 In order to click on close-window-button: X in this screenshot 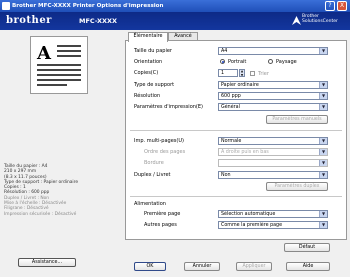, I will do `click(342, 6)`.